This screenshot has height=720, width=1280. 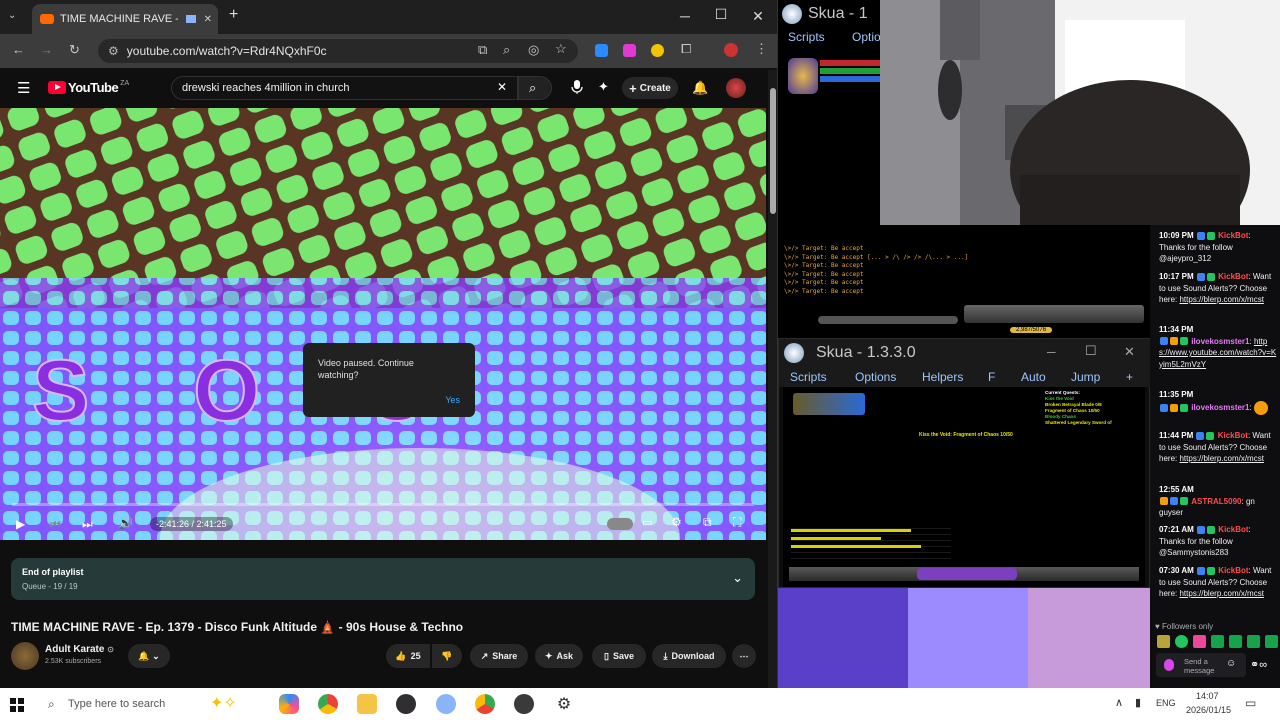 What do you see at coordinates (367, 704) in the screenshot?
I see `file-explorer-icon` at bounding box center [367, 704].